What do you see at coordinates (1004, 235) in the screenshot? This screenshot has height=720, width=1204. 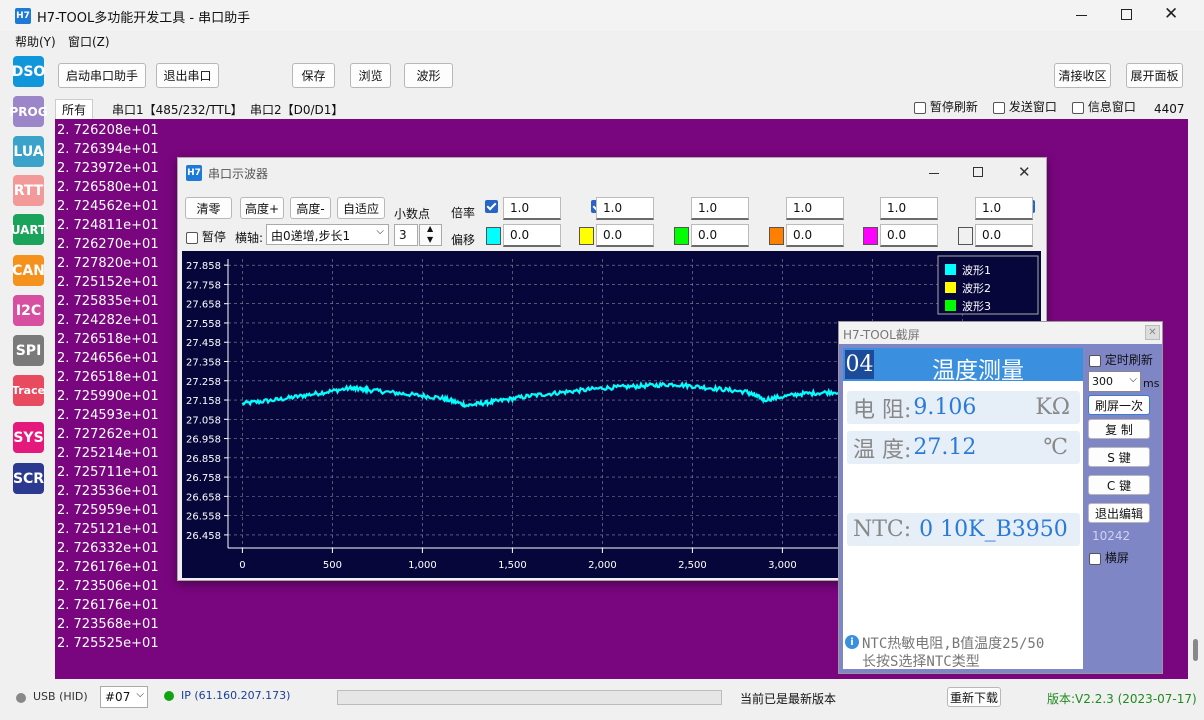 I see `channel-6-offset-input: 0.0` at bounding box center [1004, 235].